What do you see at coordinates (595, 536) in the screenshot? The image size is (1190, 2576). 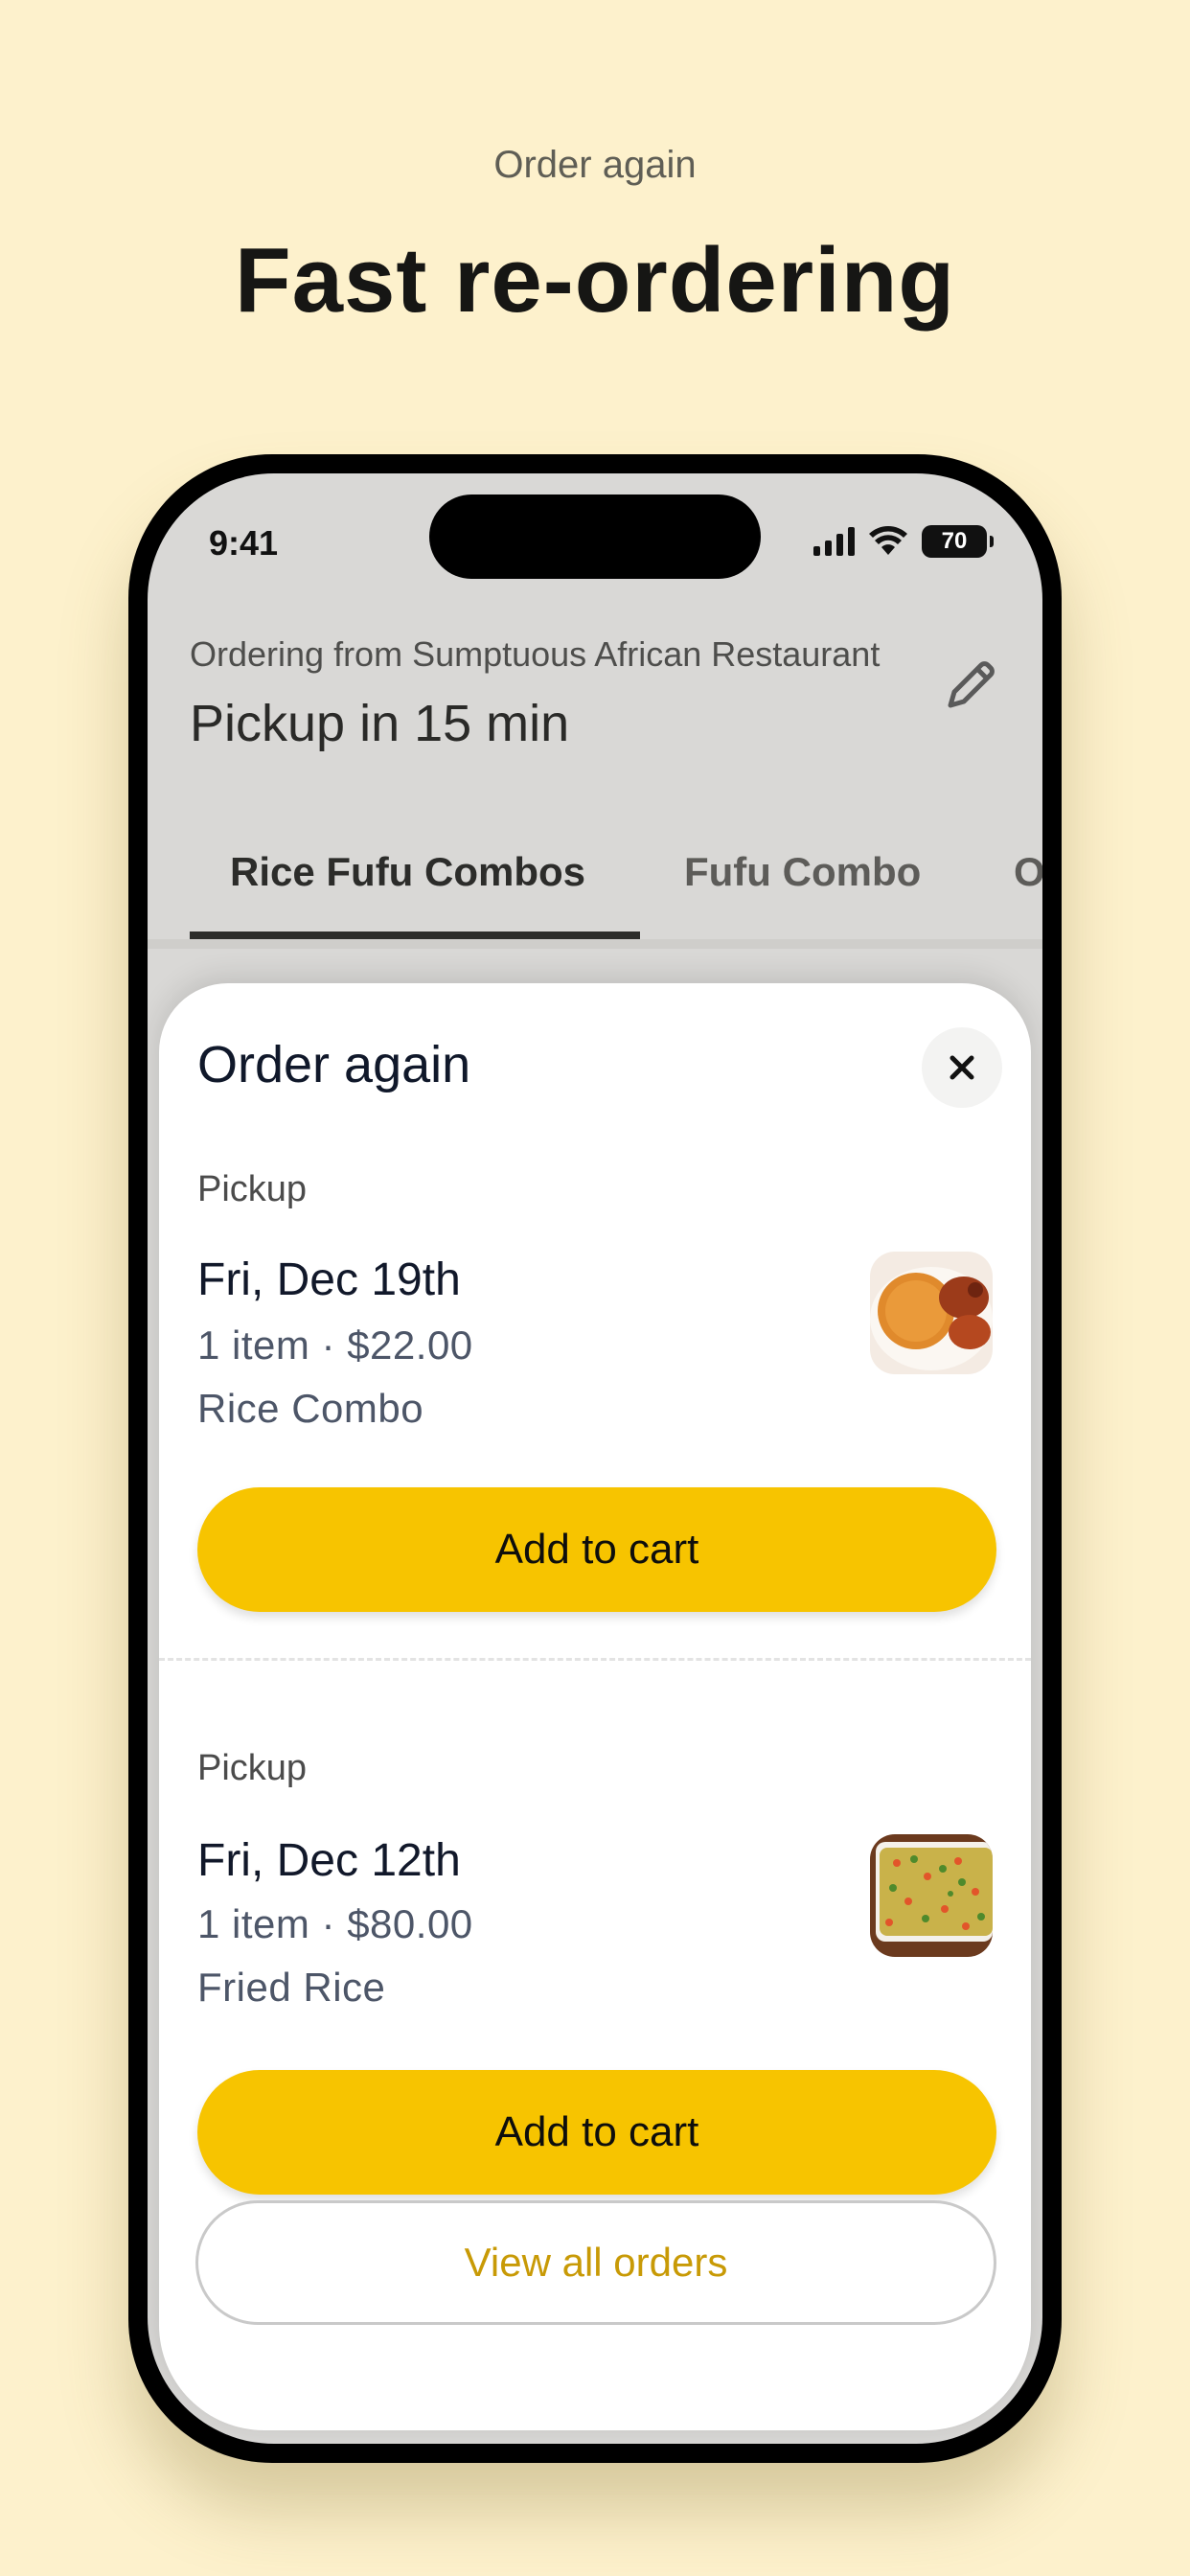 I see `dynamic-island` at bounding box center [595, 536].